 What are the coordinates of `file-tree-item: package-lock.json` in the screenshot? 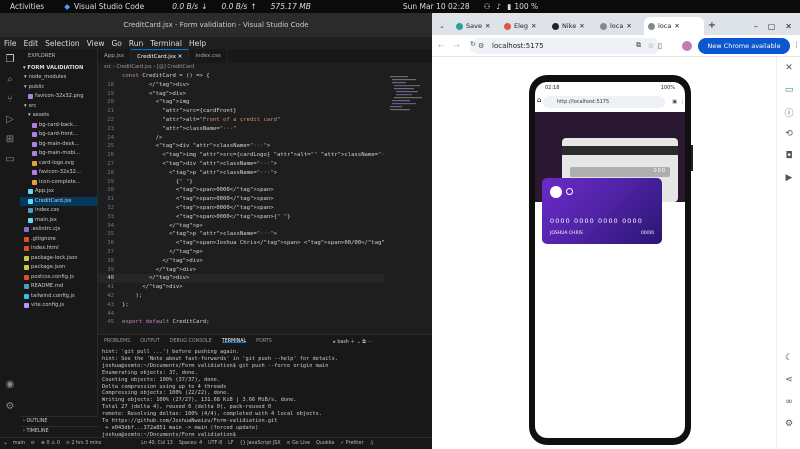 It's located at (58, 259).